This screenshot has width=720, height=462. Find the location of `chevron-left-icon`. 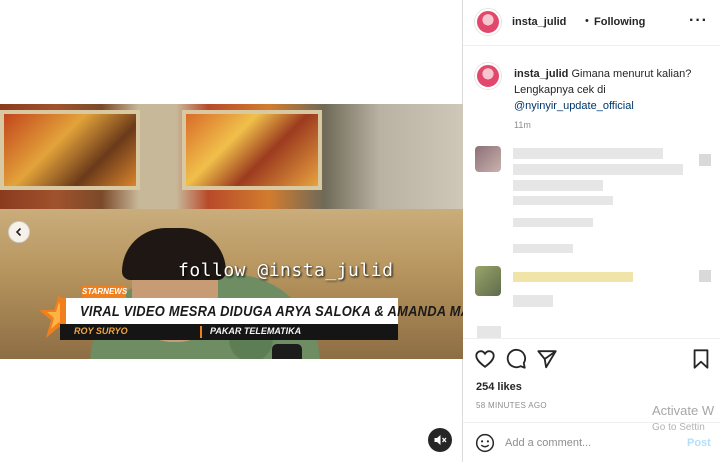

chevron-left-icon is located at coordinates (18, 232).